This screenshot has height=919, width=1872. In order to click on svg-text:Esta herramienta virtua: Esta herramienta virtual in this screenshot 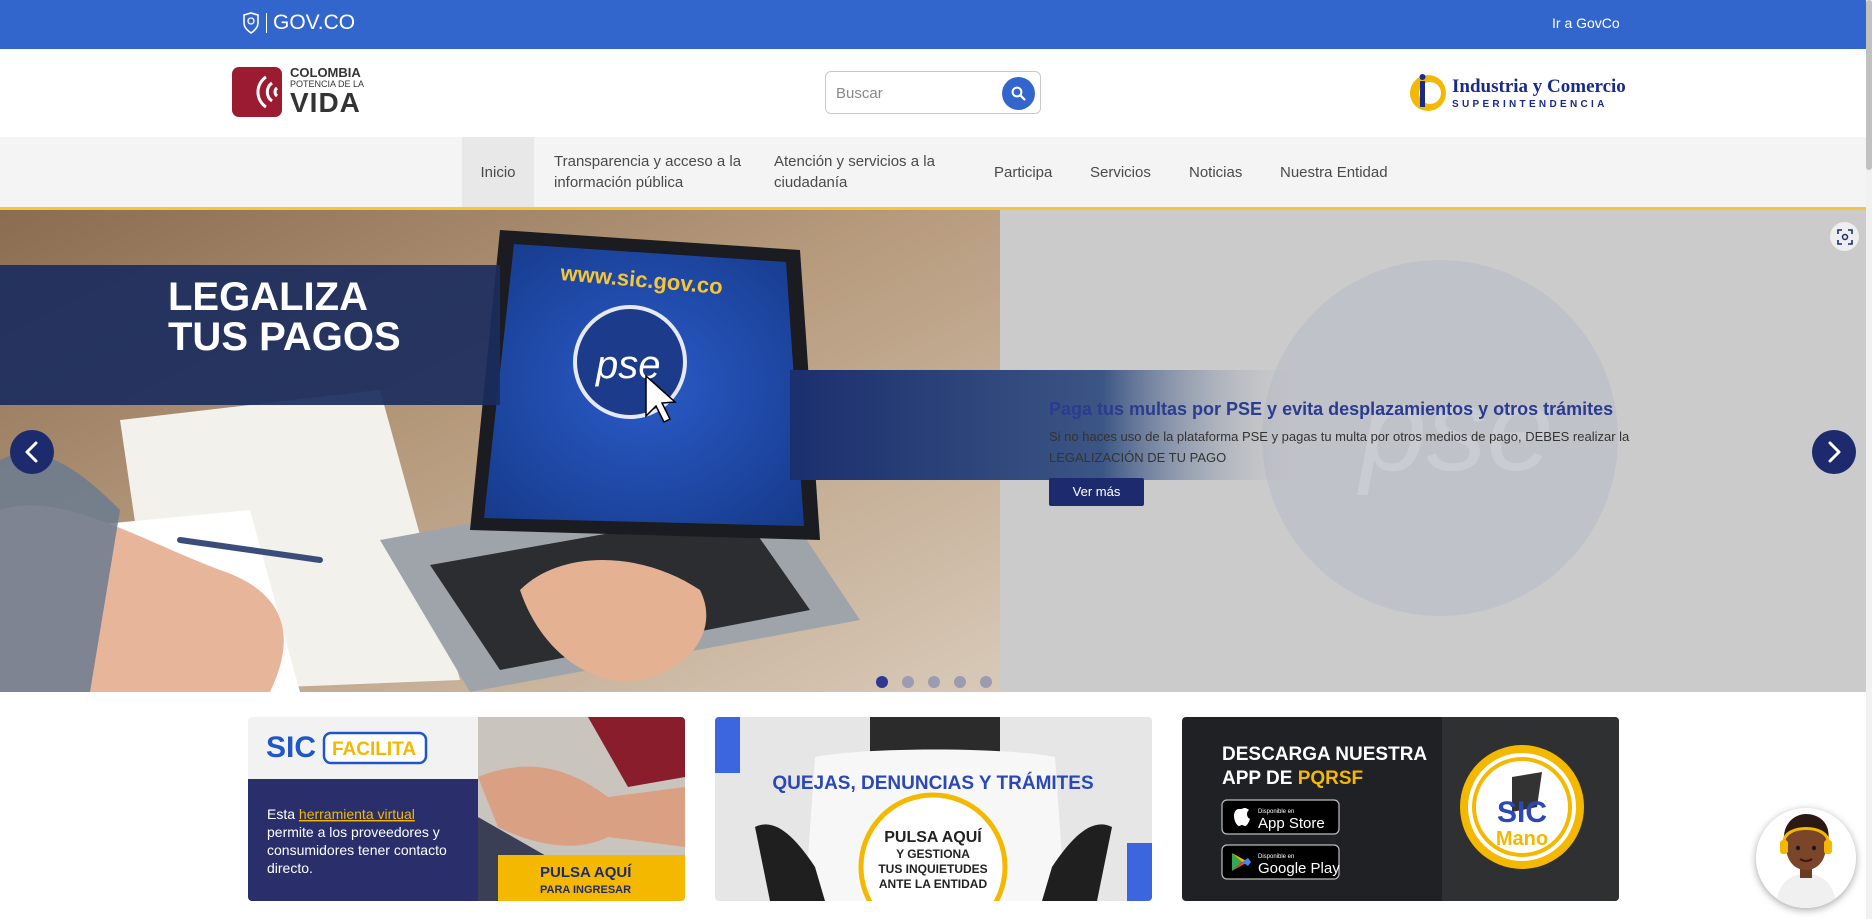, I will do `click(341, 814)`.